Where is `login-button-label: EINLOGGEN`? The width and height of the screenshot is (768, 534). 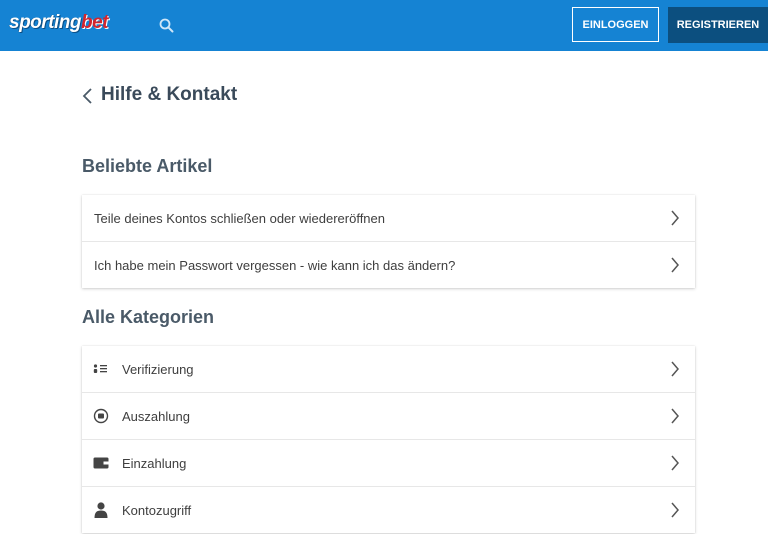
login-button-label: EINLOGGEN is located at coordinates (615, 24).